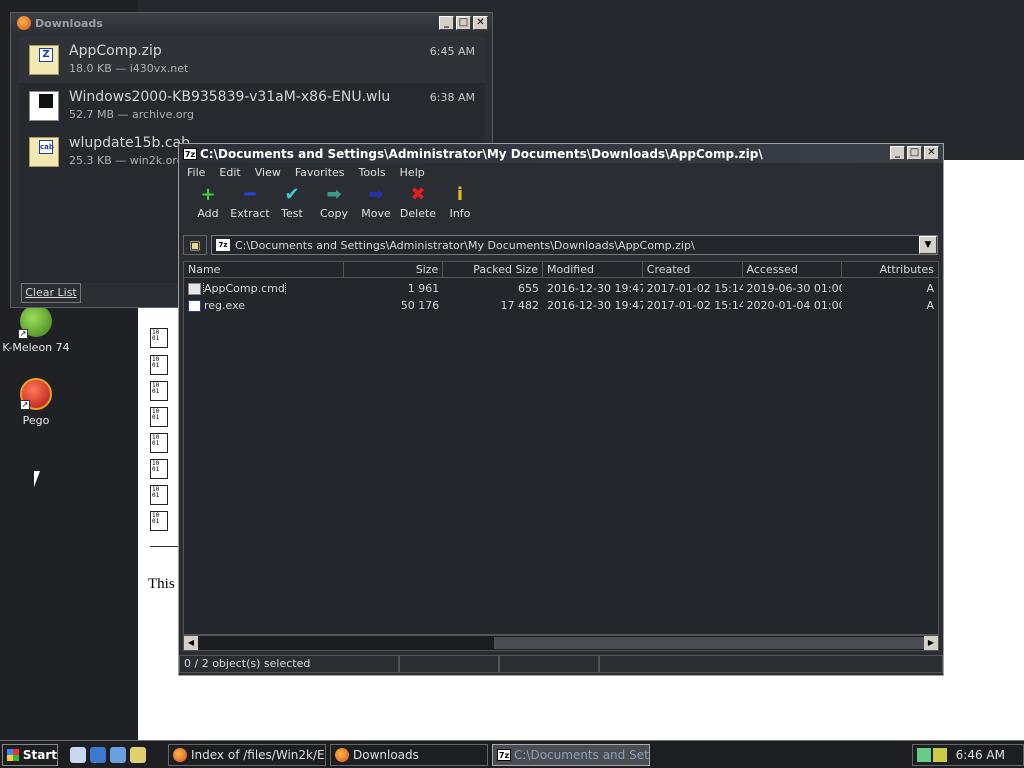 Image resolution: width=1024 pixels, height=768 pixels. What do you see at coordinates (593, 269) in the screenshot?
I see `column-modified: Modified` at bounding box center [593, 269].